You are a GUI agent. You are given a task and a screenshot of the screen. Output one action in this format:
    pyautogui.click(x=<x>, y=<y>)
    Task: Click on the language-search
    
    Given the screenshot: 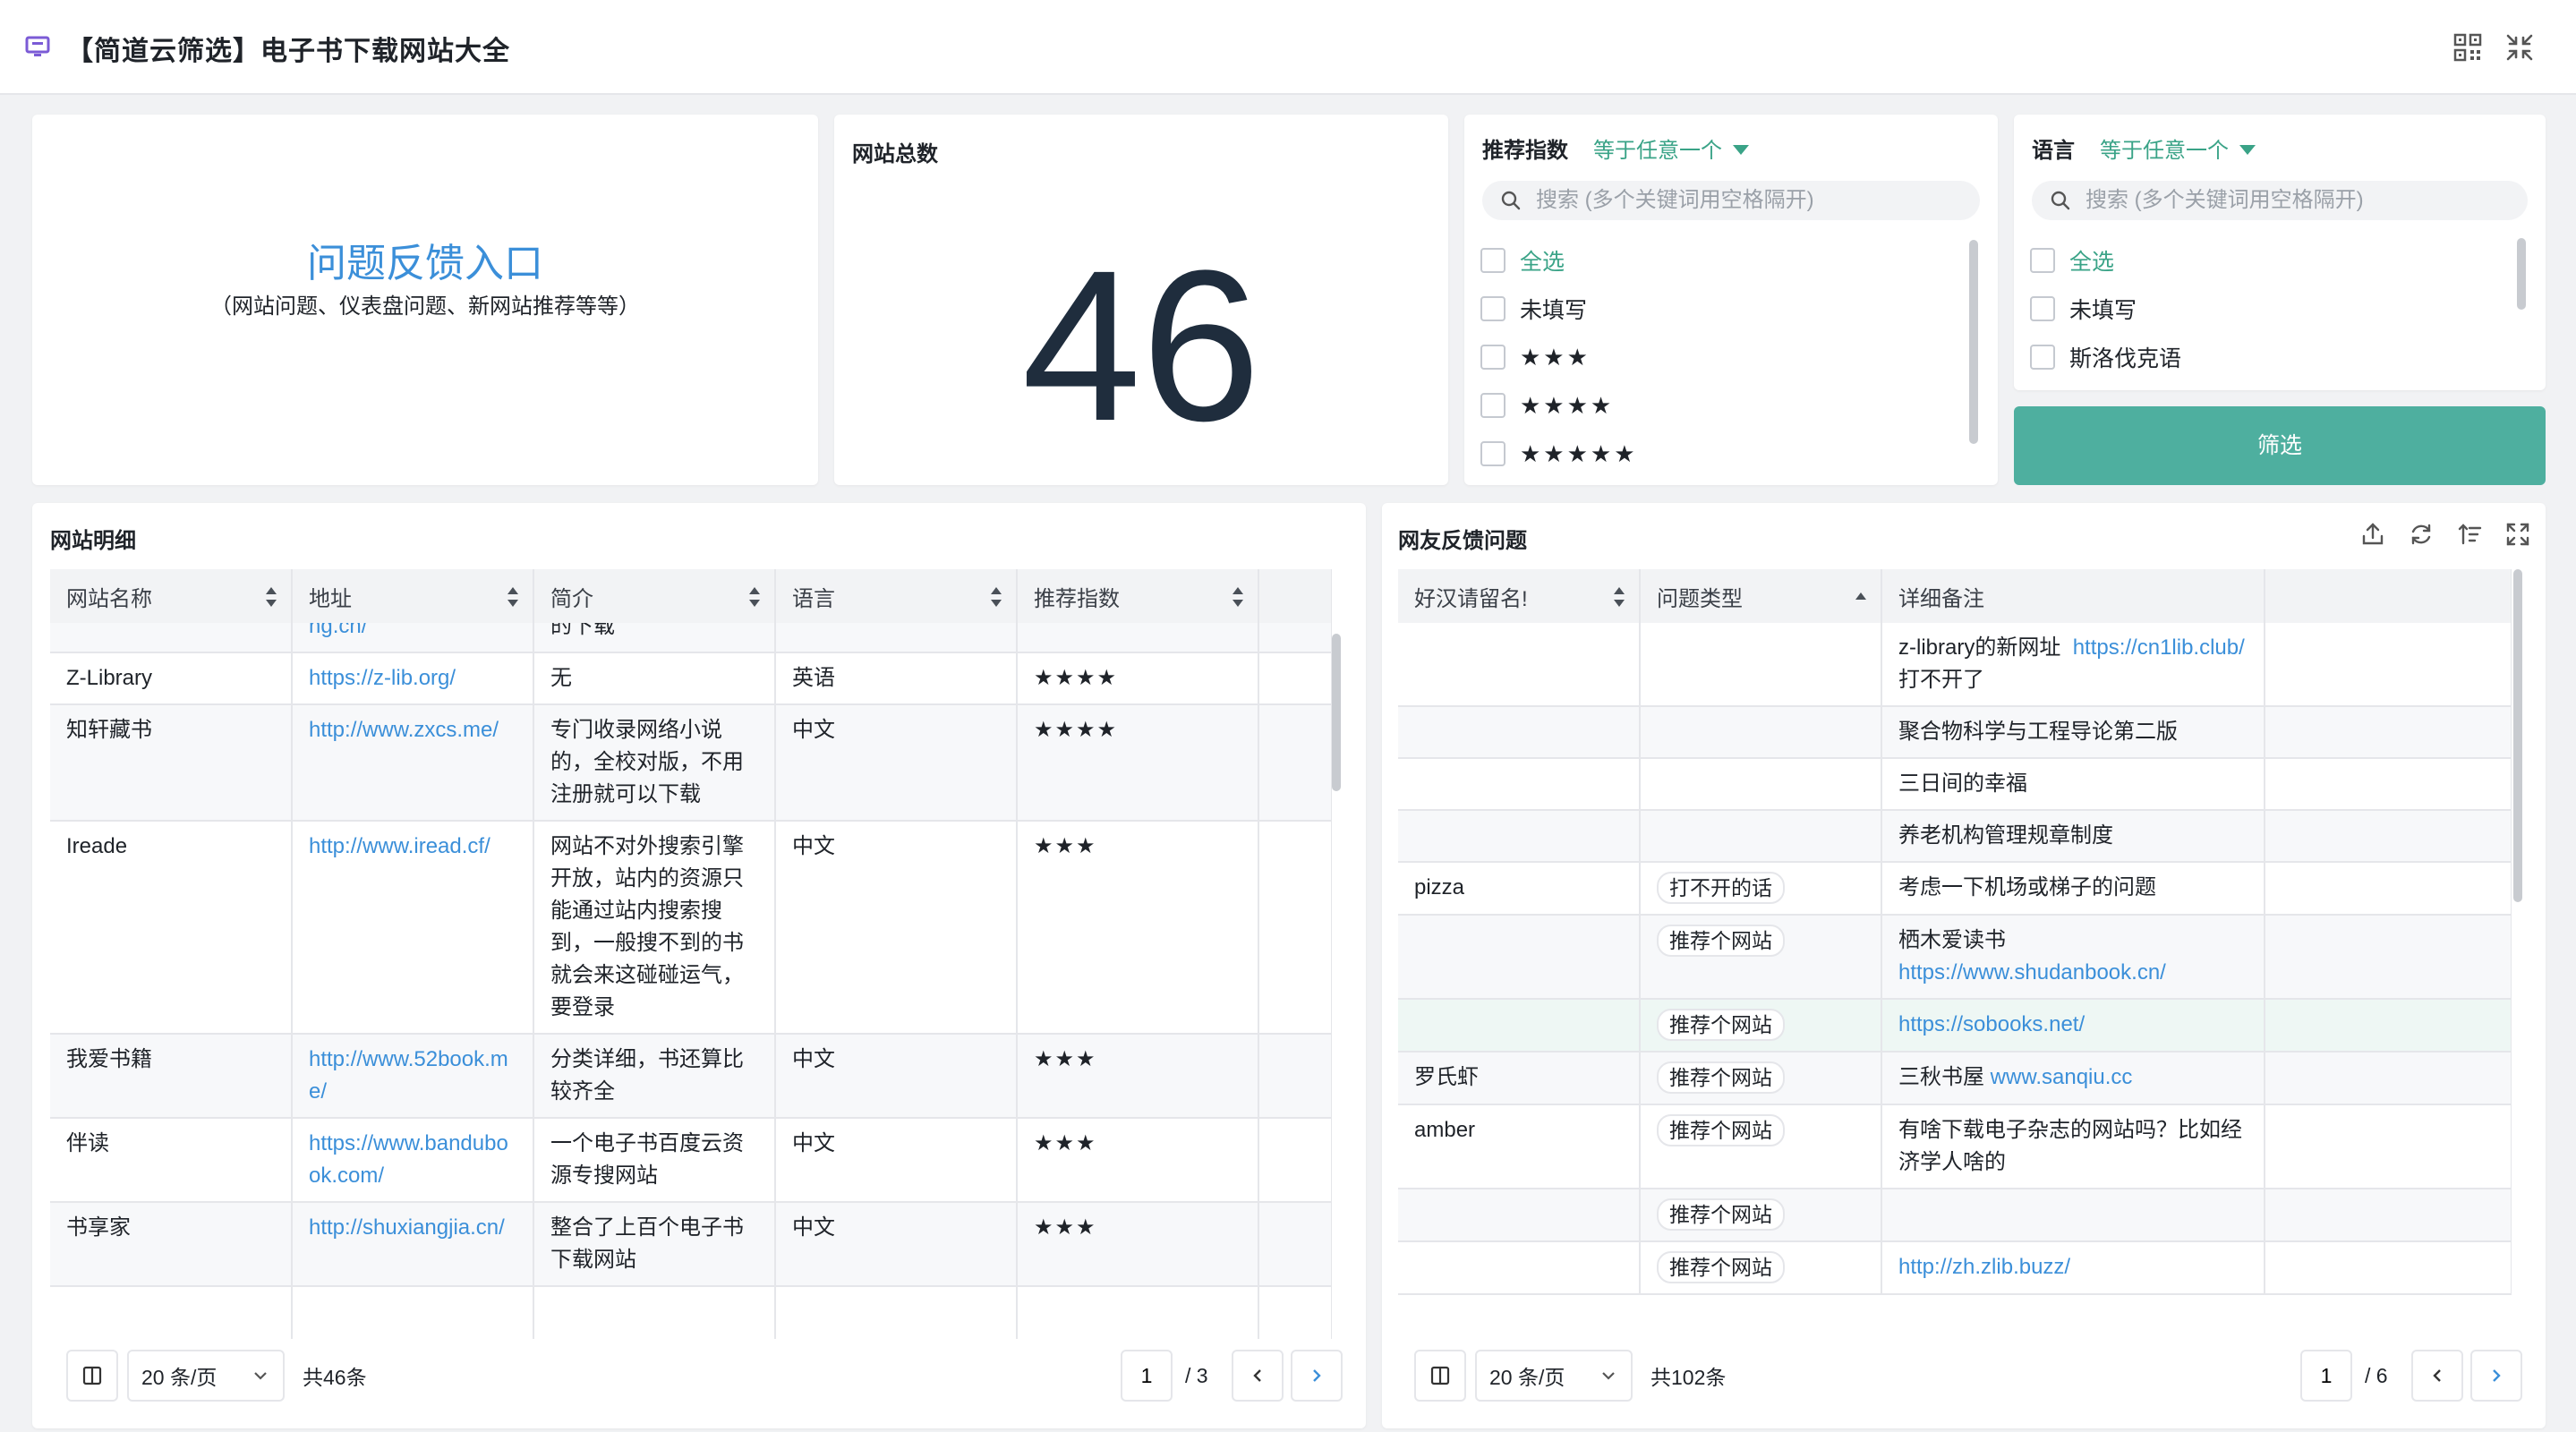 What is the action you would take?
    pyautogui.click(x=2280, y=200)
    